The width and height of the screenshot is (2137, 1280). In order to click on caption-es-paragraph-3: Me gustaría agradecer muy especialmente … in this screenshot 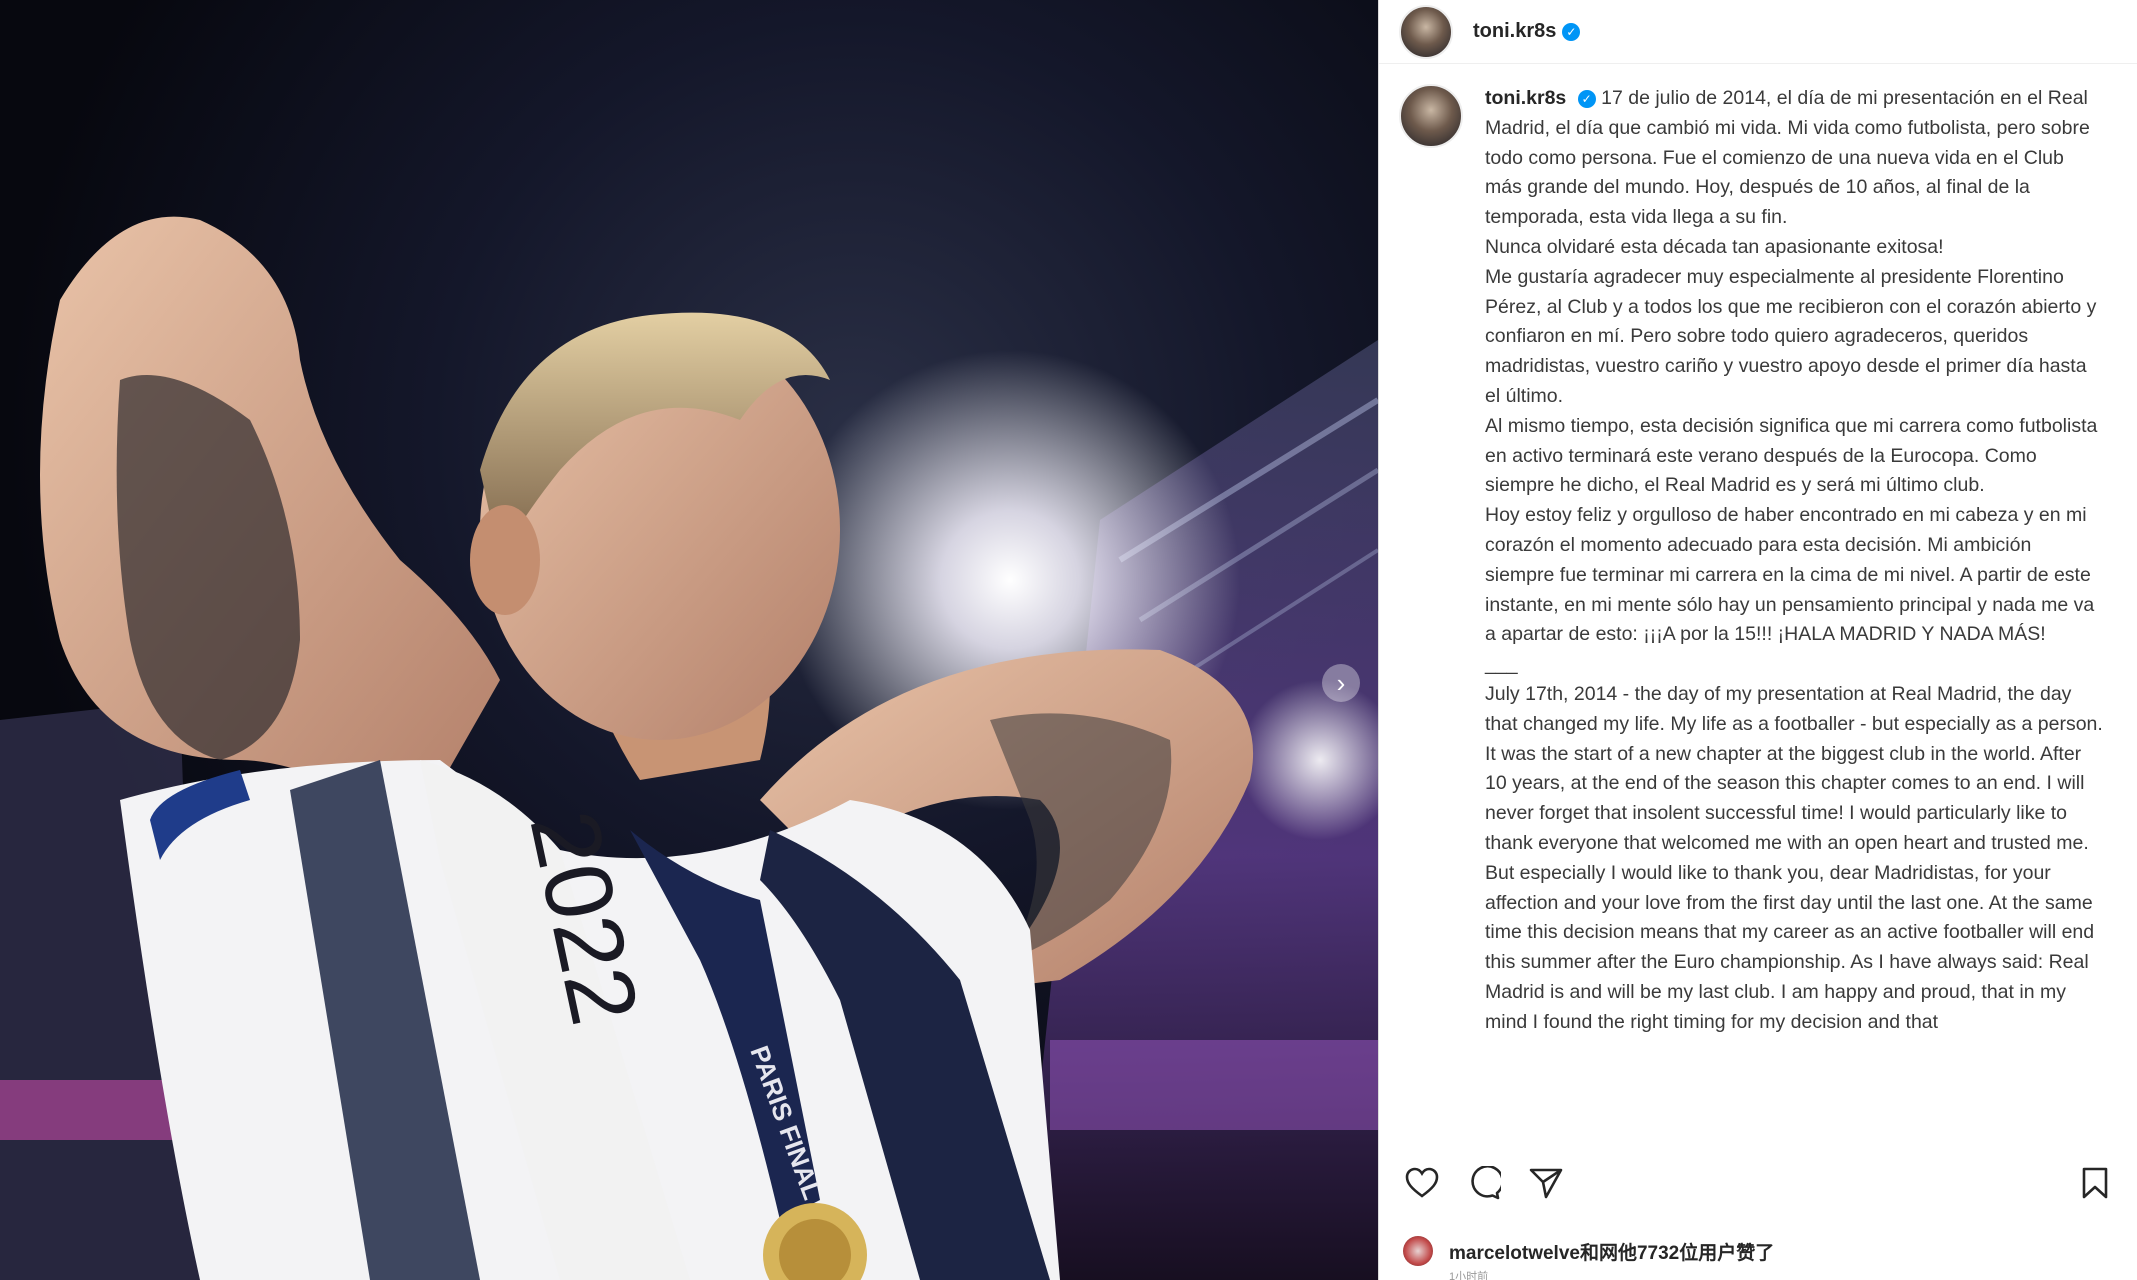, I will do `click(1791, 336)`.